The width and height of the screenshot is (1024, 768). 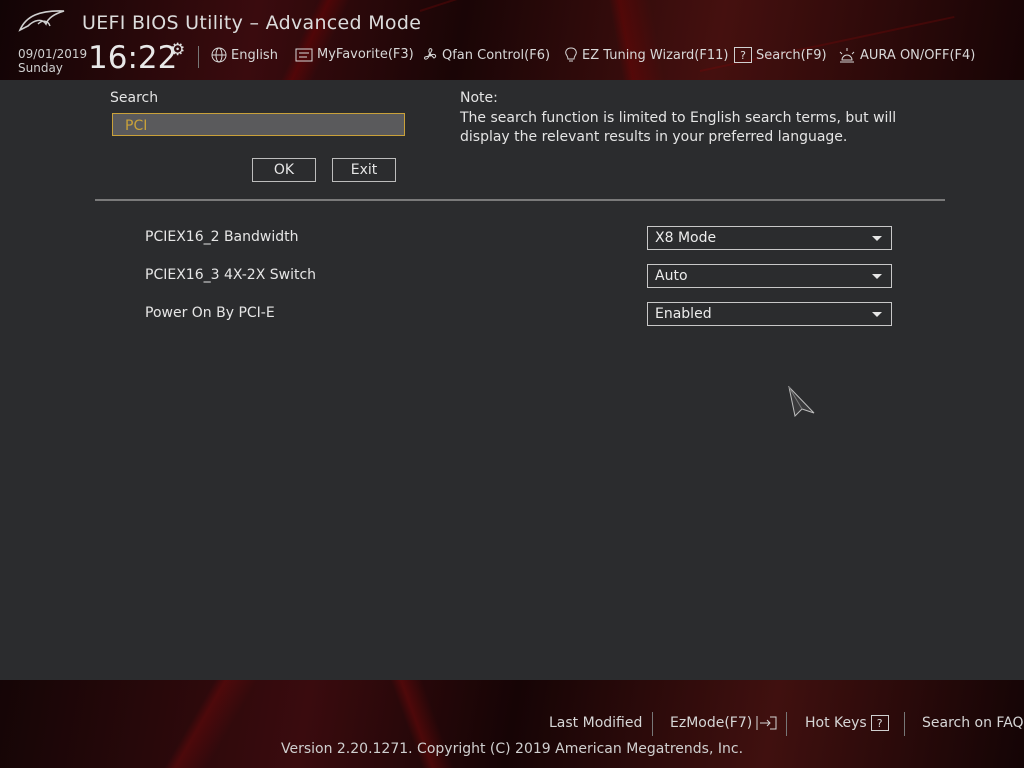 What do you see at coordinates (571, 54) in the screenshot?
I see `lightbulb-icon` at bounding box center [571, 54].